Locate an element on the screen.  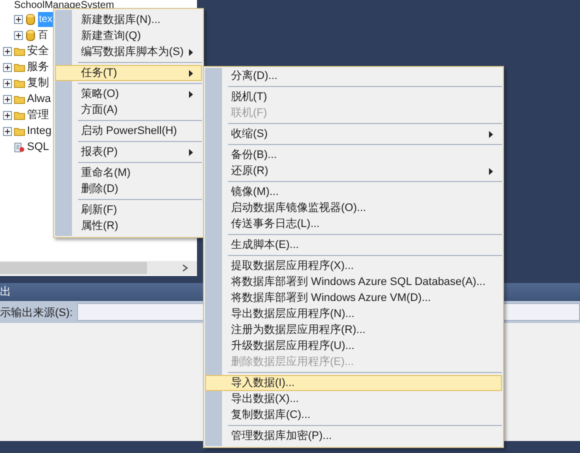
scroll-right-icon is located at coordinates (185, 268).